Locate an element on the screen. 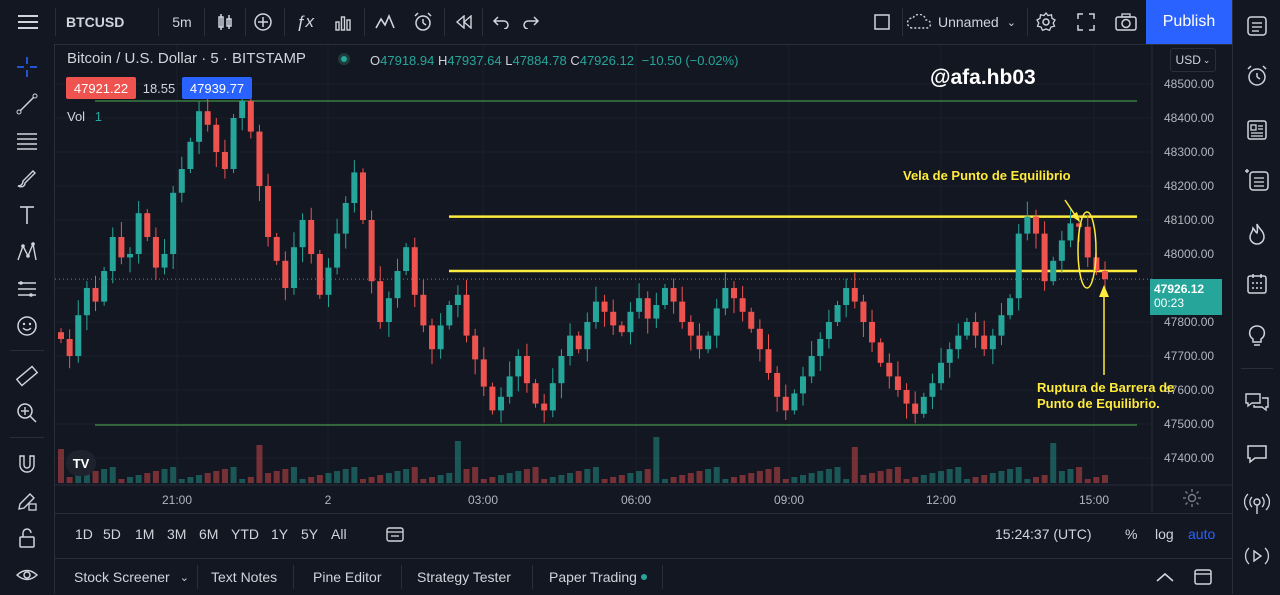  range-1y: 1Y is located at coordinates (279, 534).